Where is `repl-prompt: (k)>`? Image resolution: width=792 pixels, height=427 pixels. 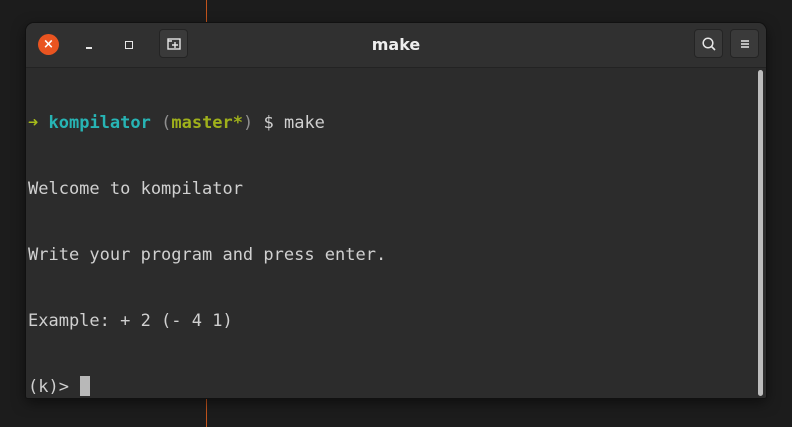
repl-prompt: (k)> is located at coordinates (54, 387).